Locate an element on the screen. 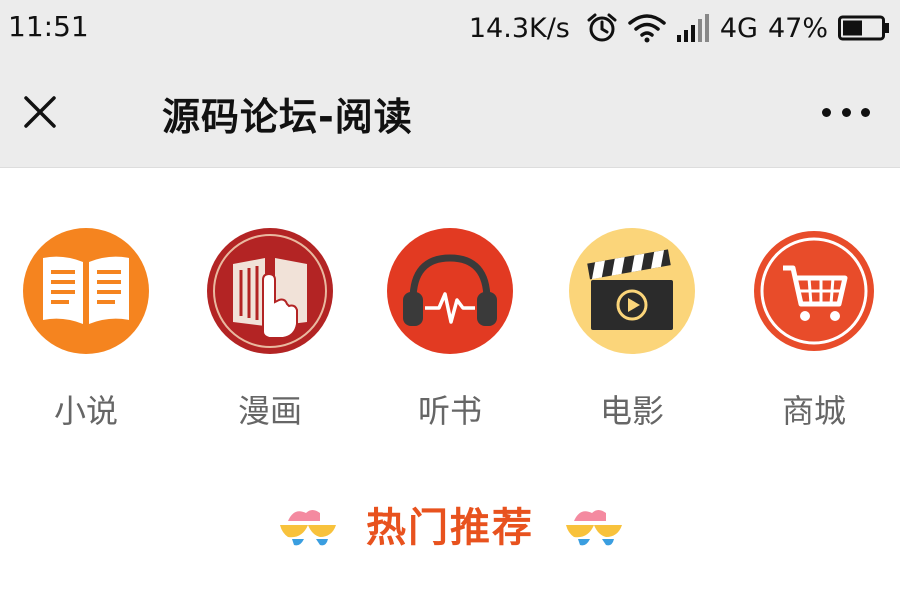 This screenshot has height=600, width=900. category-audiobook: 听书 is located at coordinates (450, 330).